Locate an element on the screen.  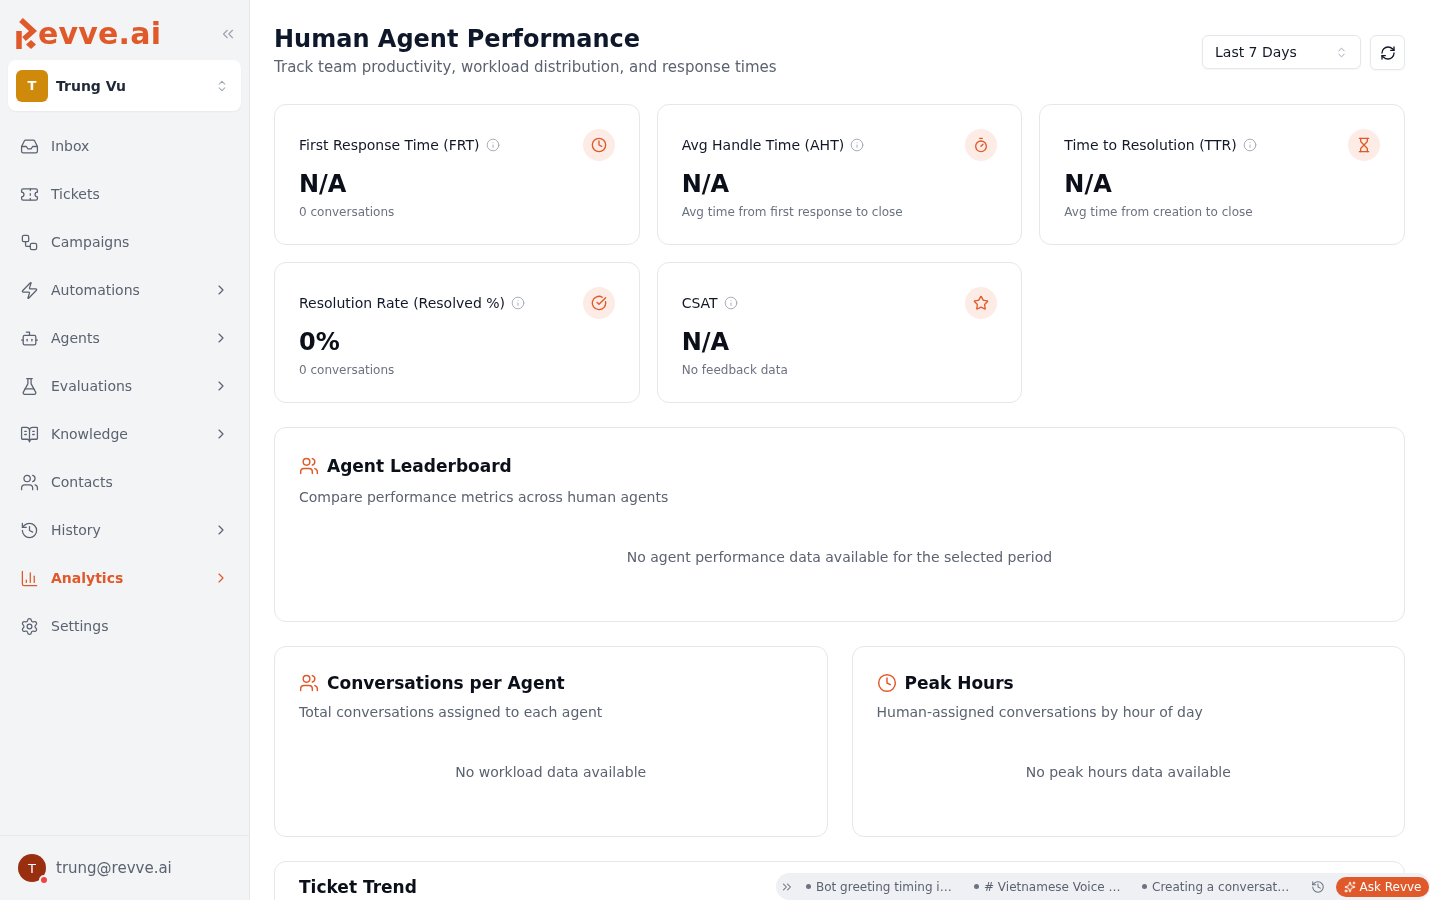
metric-title: Time to Resolution (TTR) is located at coordinates (1150, 145).